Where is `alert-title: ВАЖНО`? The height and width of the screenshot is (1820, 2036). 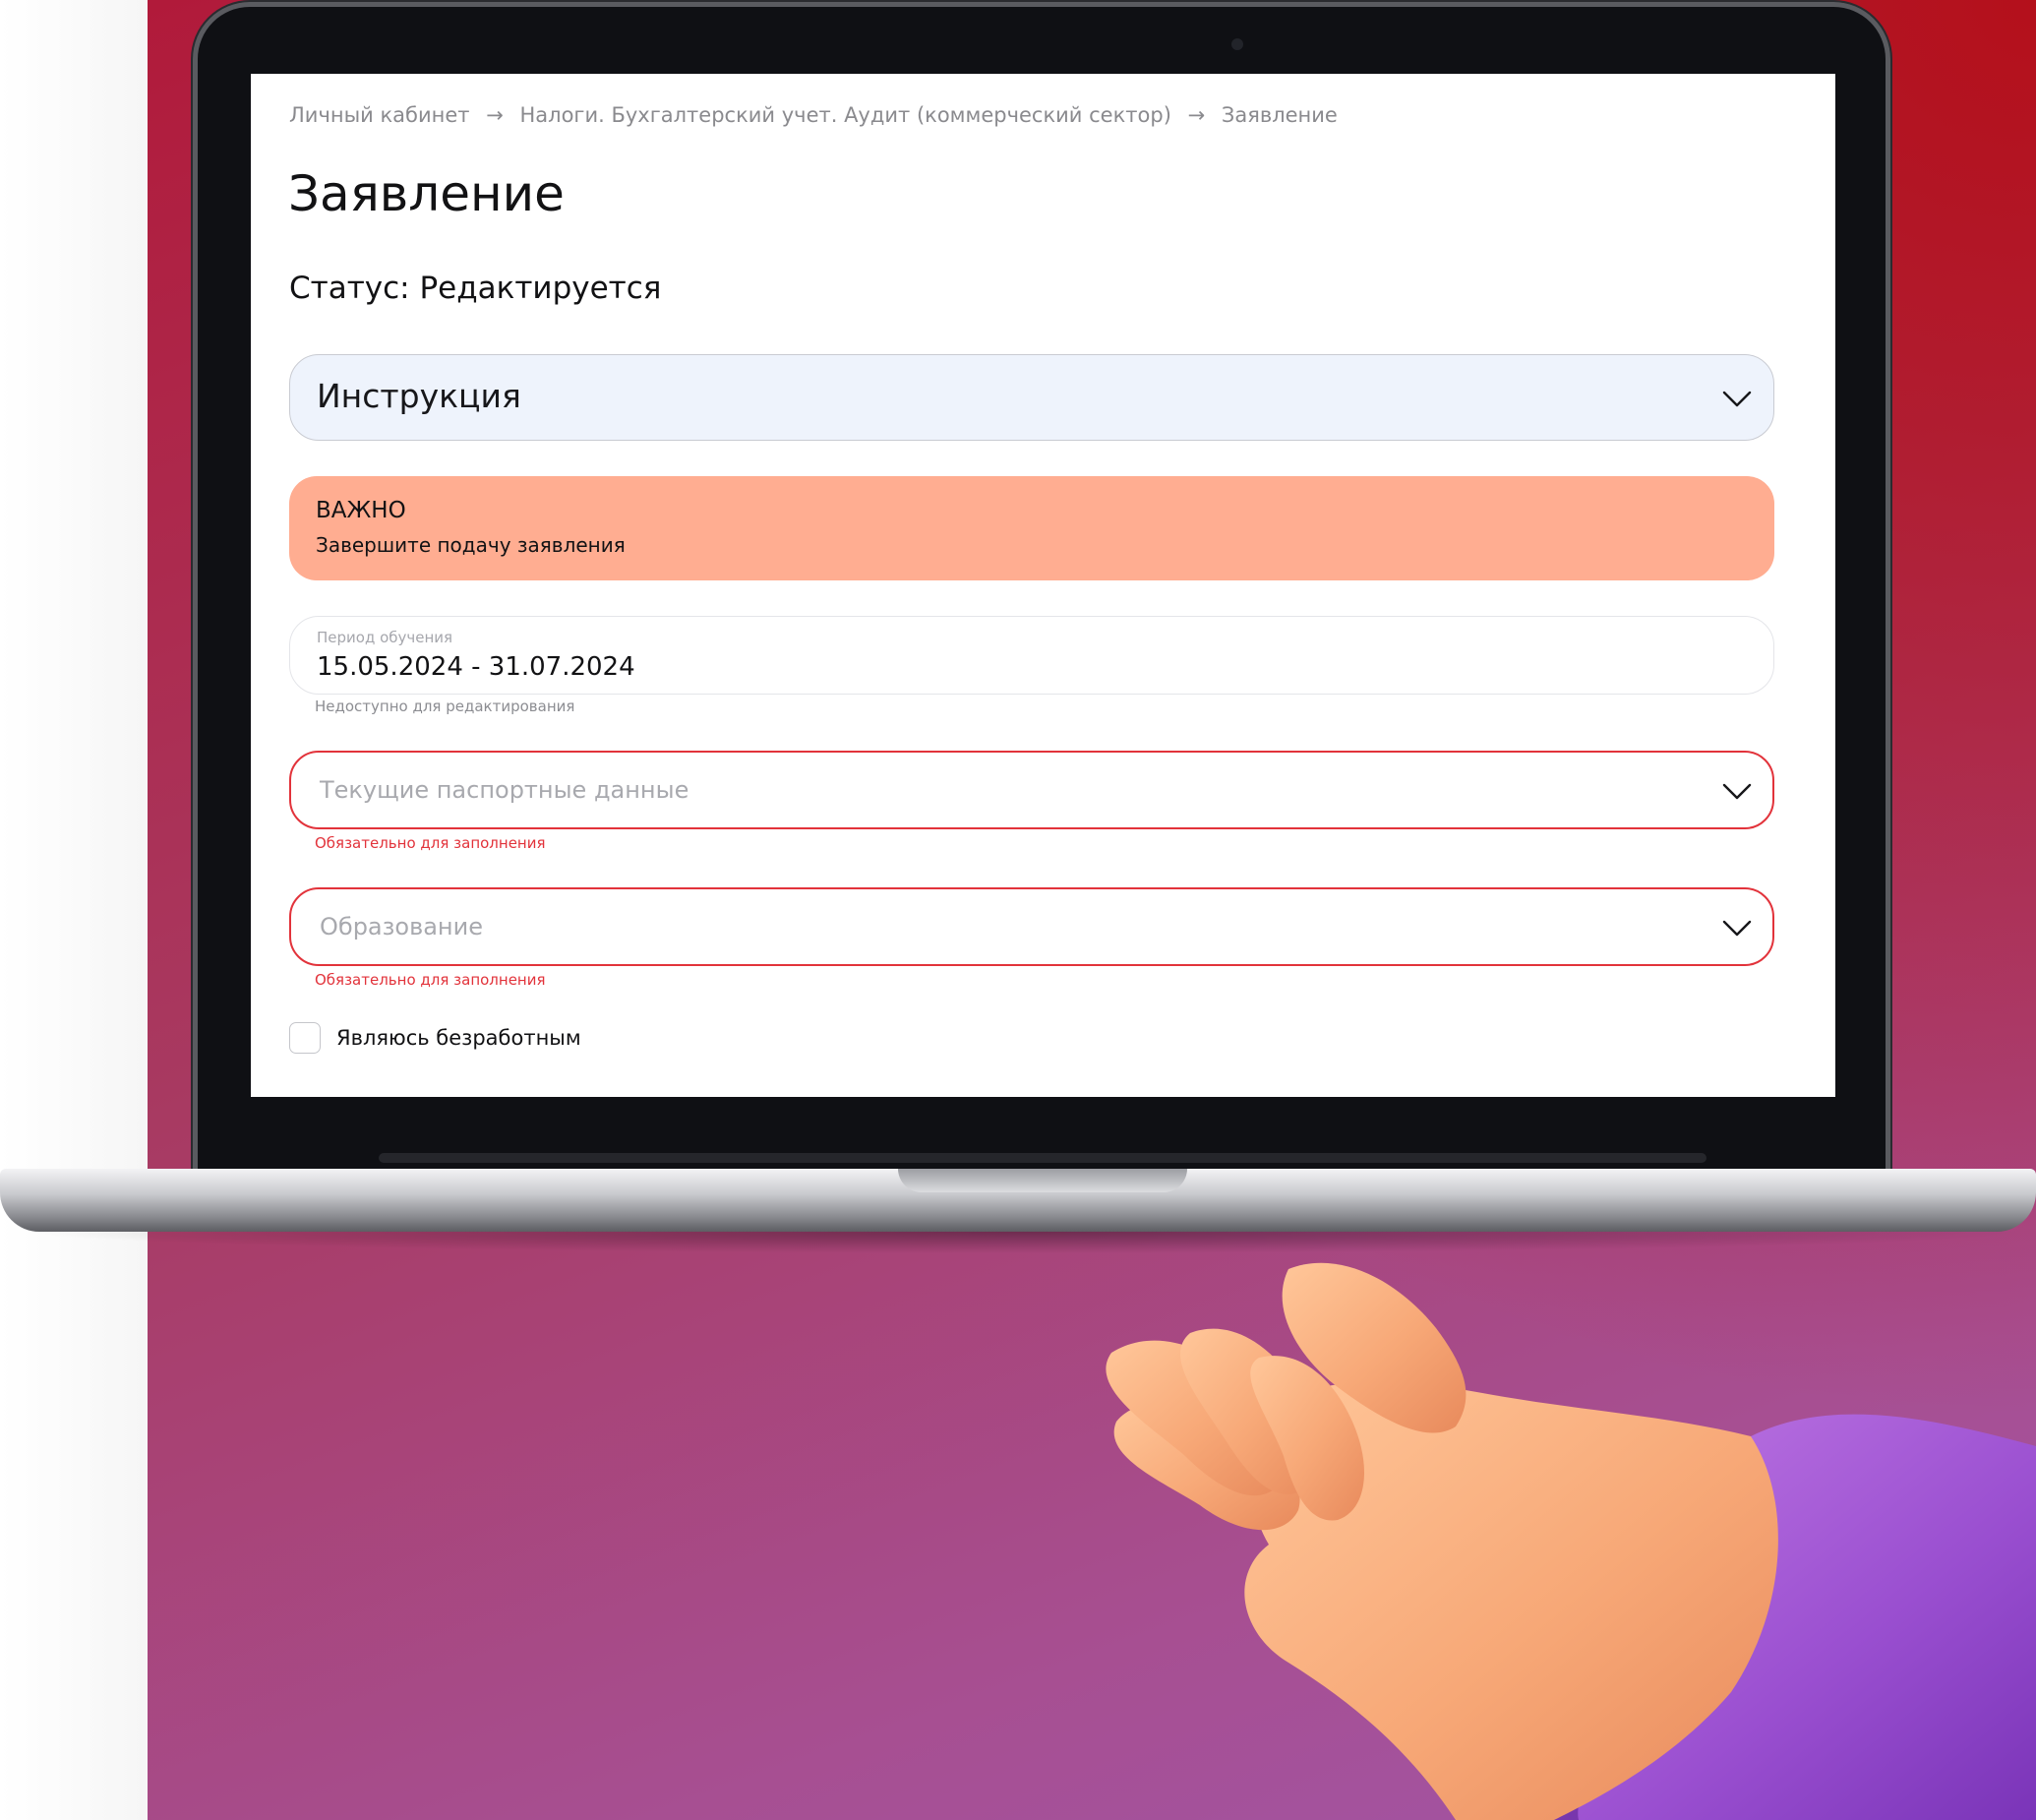
alert-title: ВАЖНО is located at coordinates (361, 510).